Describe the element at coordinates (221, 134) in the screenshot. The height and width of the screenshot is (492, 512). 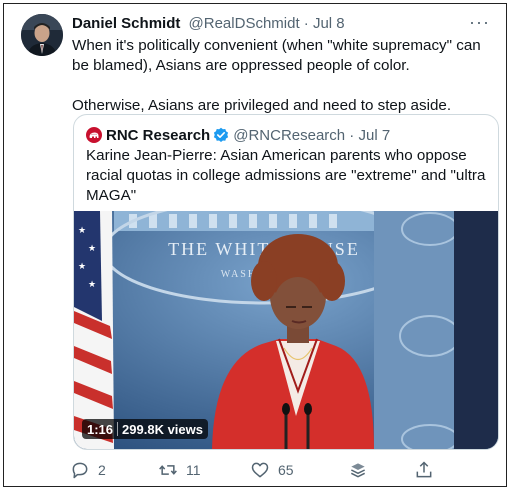
I see `verified-badge-icon` at that location.